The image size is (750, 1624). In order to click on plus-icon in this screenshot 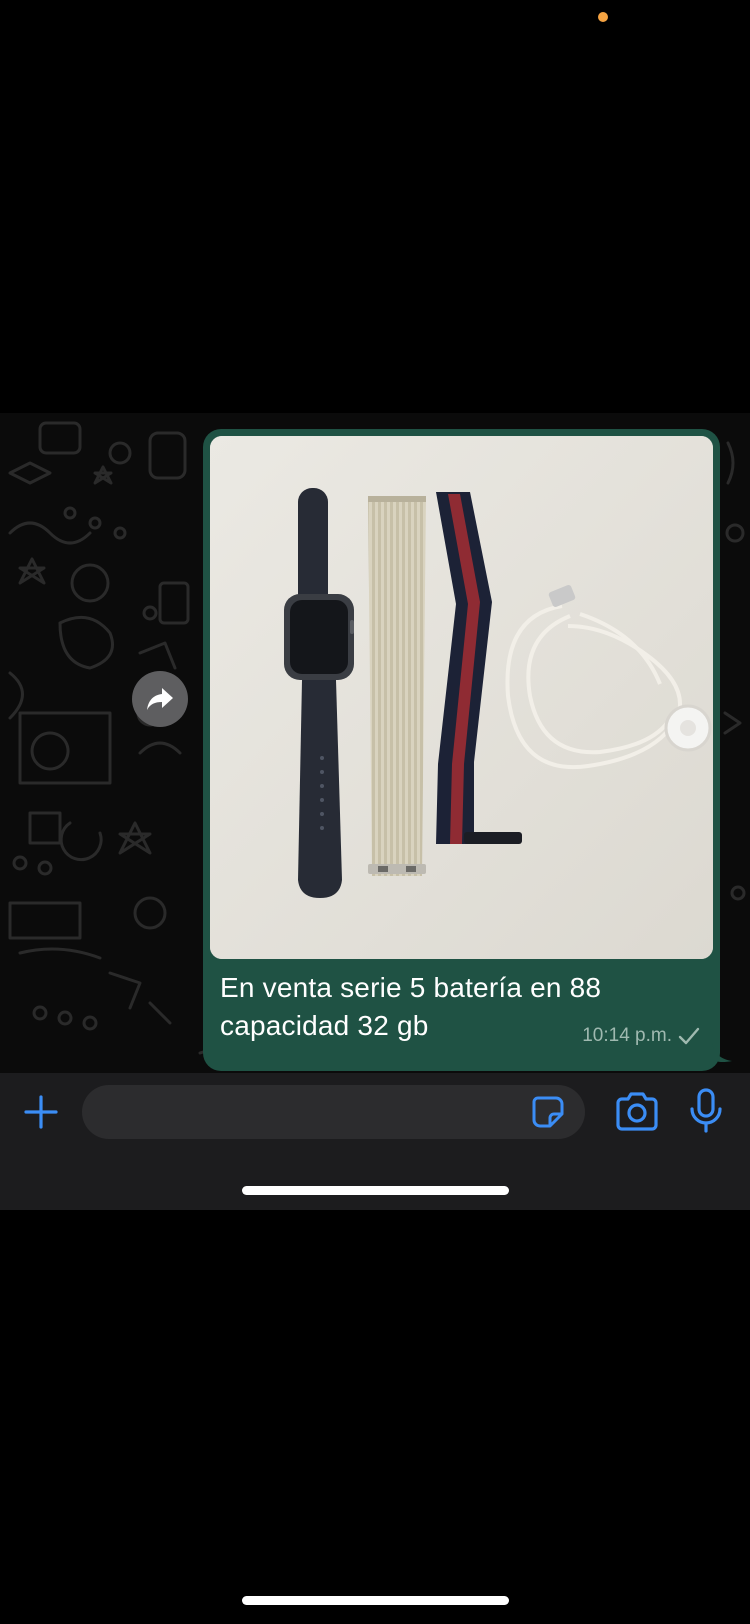, I will do `click(41, 1112)`.